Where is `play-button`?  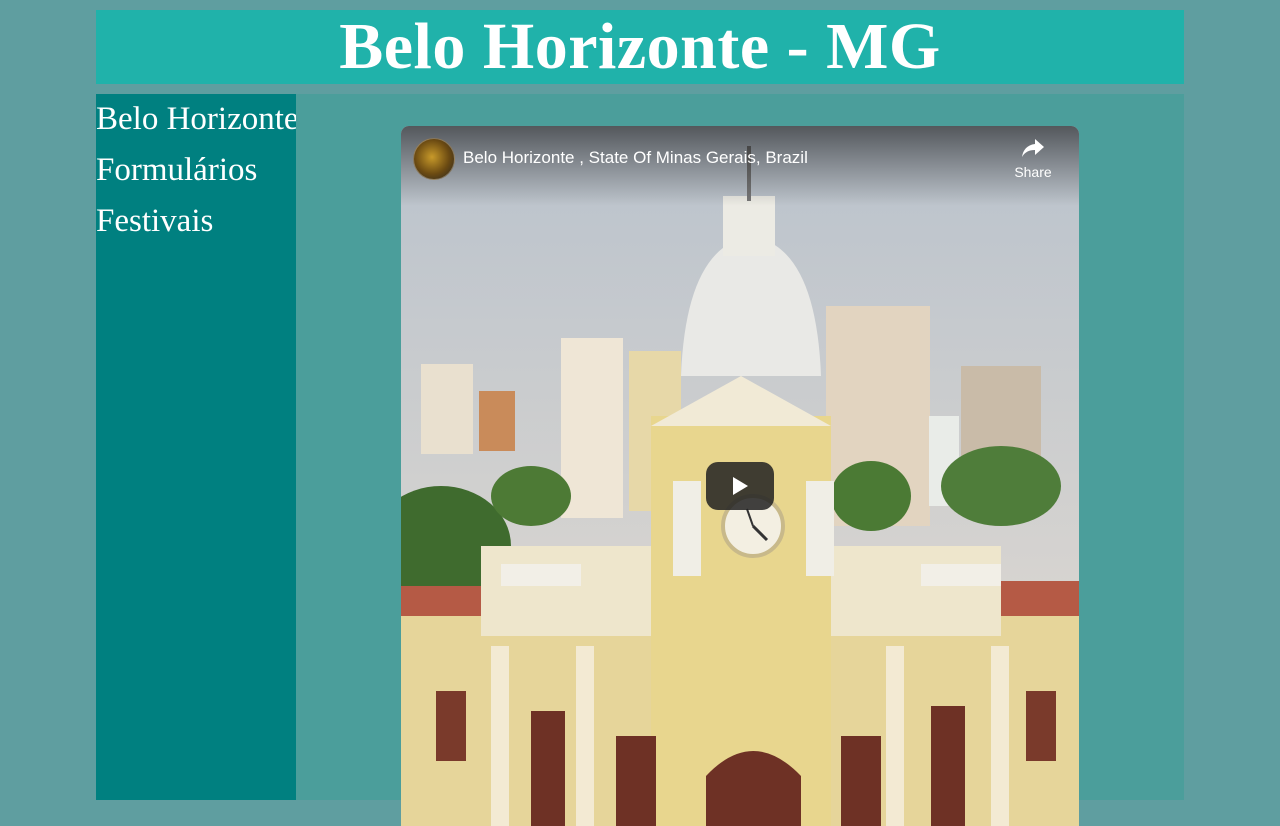 play-button is located at coordinates (740, 486).